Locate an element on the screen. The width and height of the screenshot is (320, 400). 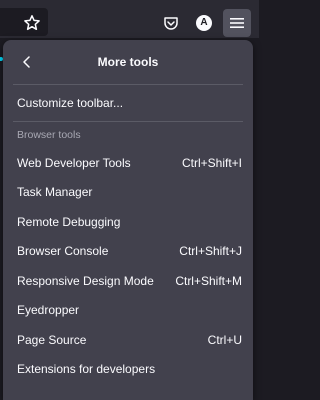
menu-item-browser-console: Browser Console Ctrl+Shift+J is located at coordinates (128, 252).